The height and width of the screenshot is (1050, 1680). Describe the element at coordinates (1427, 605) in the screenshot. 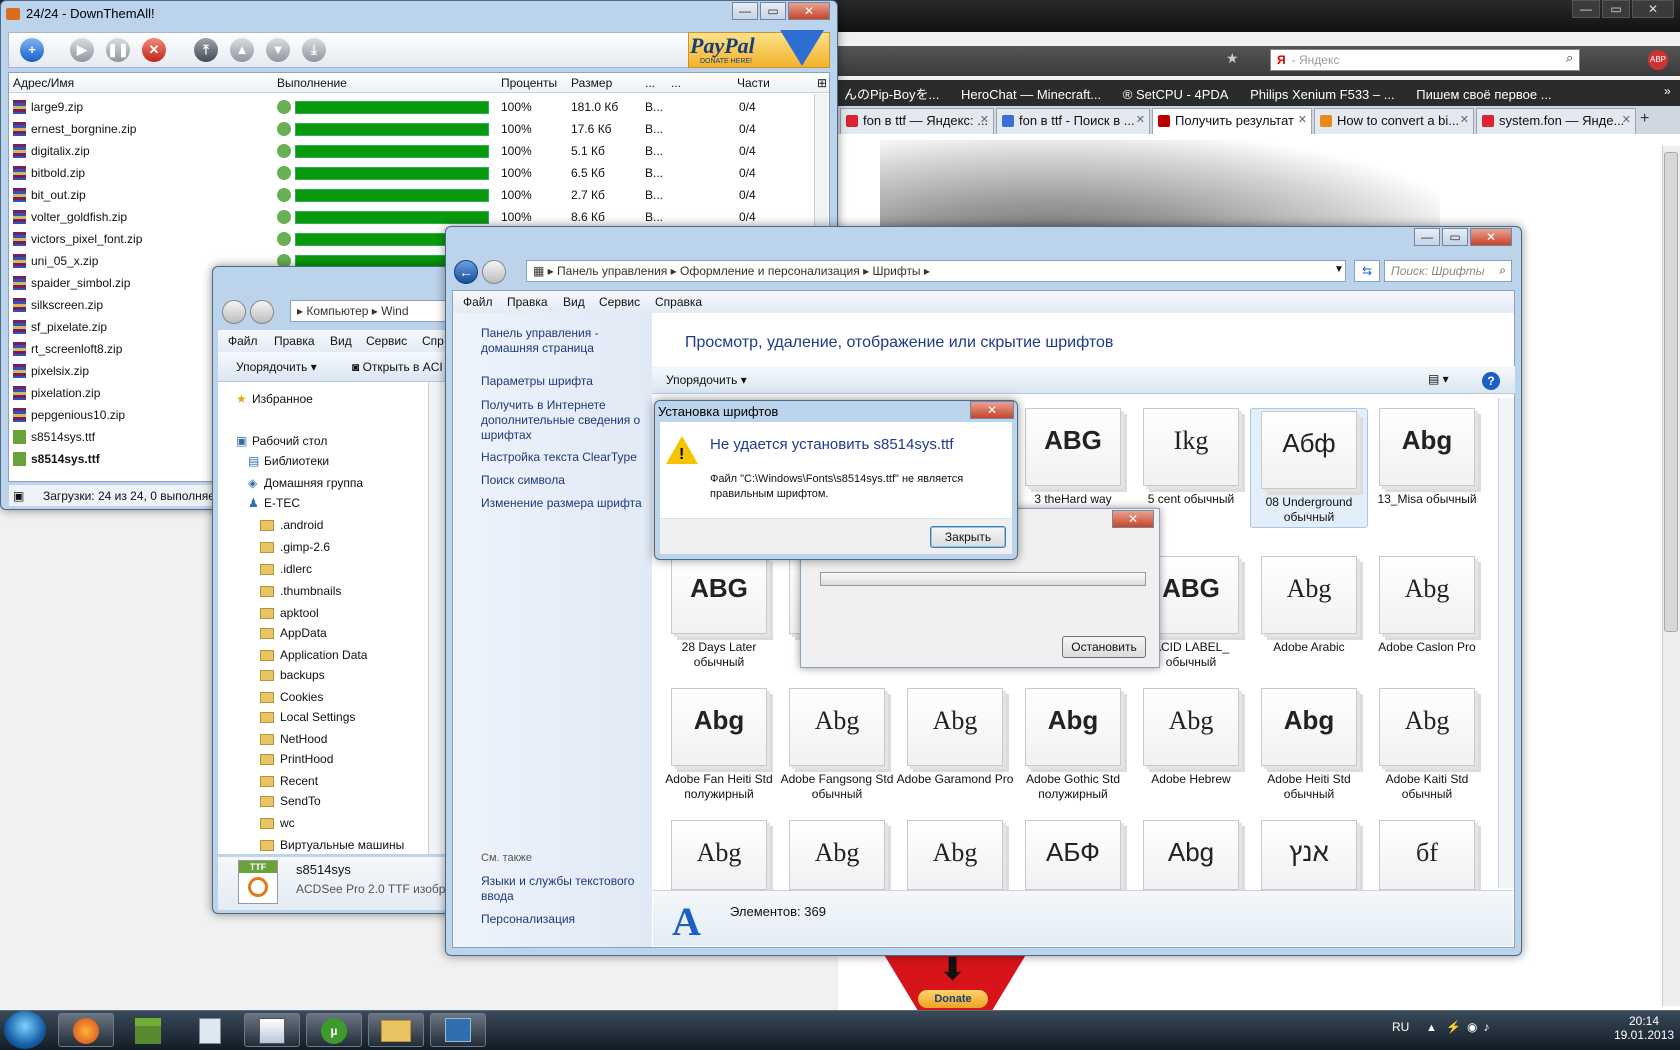

I see `font-item: Abg Adobe Caslon Pro` at that location.